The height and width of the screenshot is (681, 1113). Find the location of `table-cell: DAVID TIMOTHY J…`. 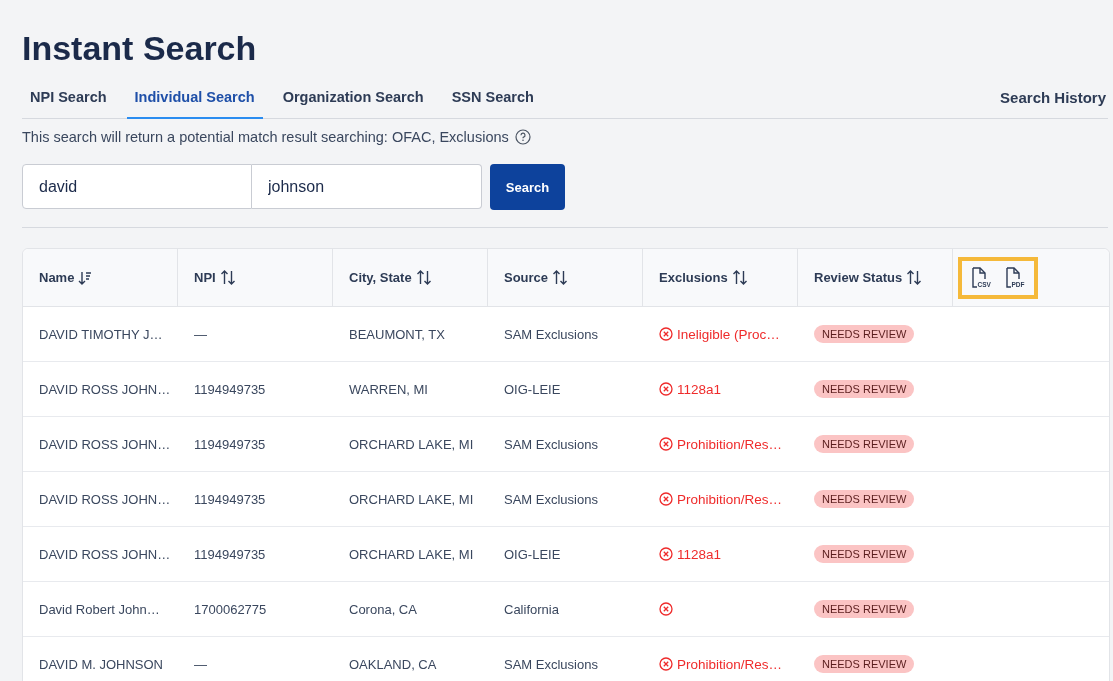

table-cell: DAVID TIMOTHY J… is located at coordinates (101, 334).